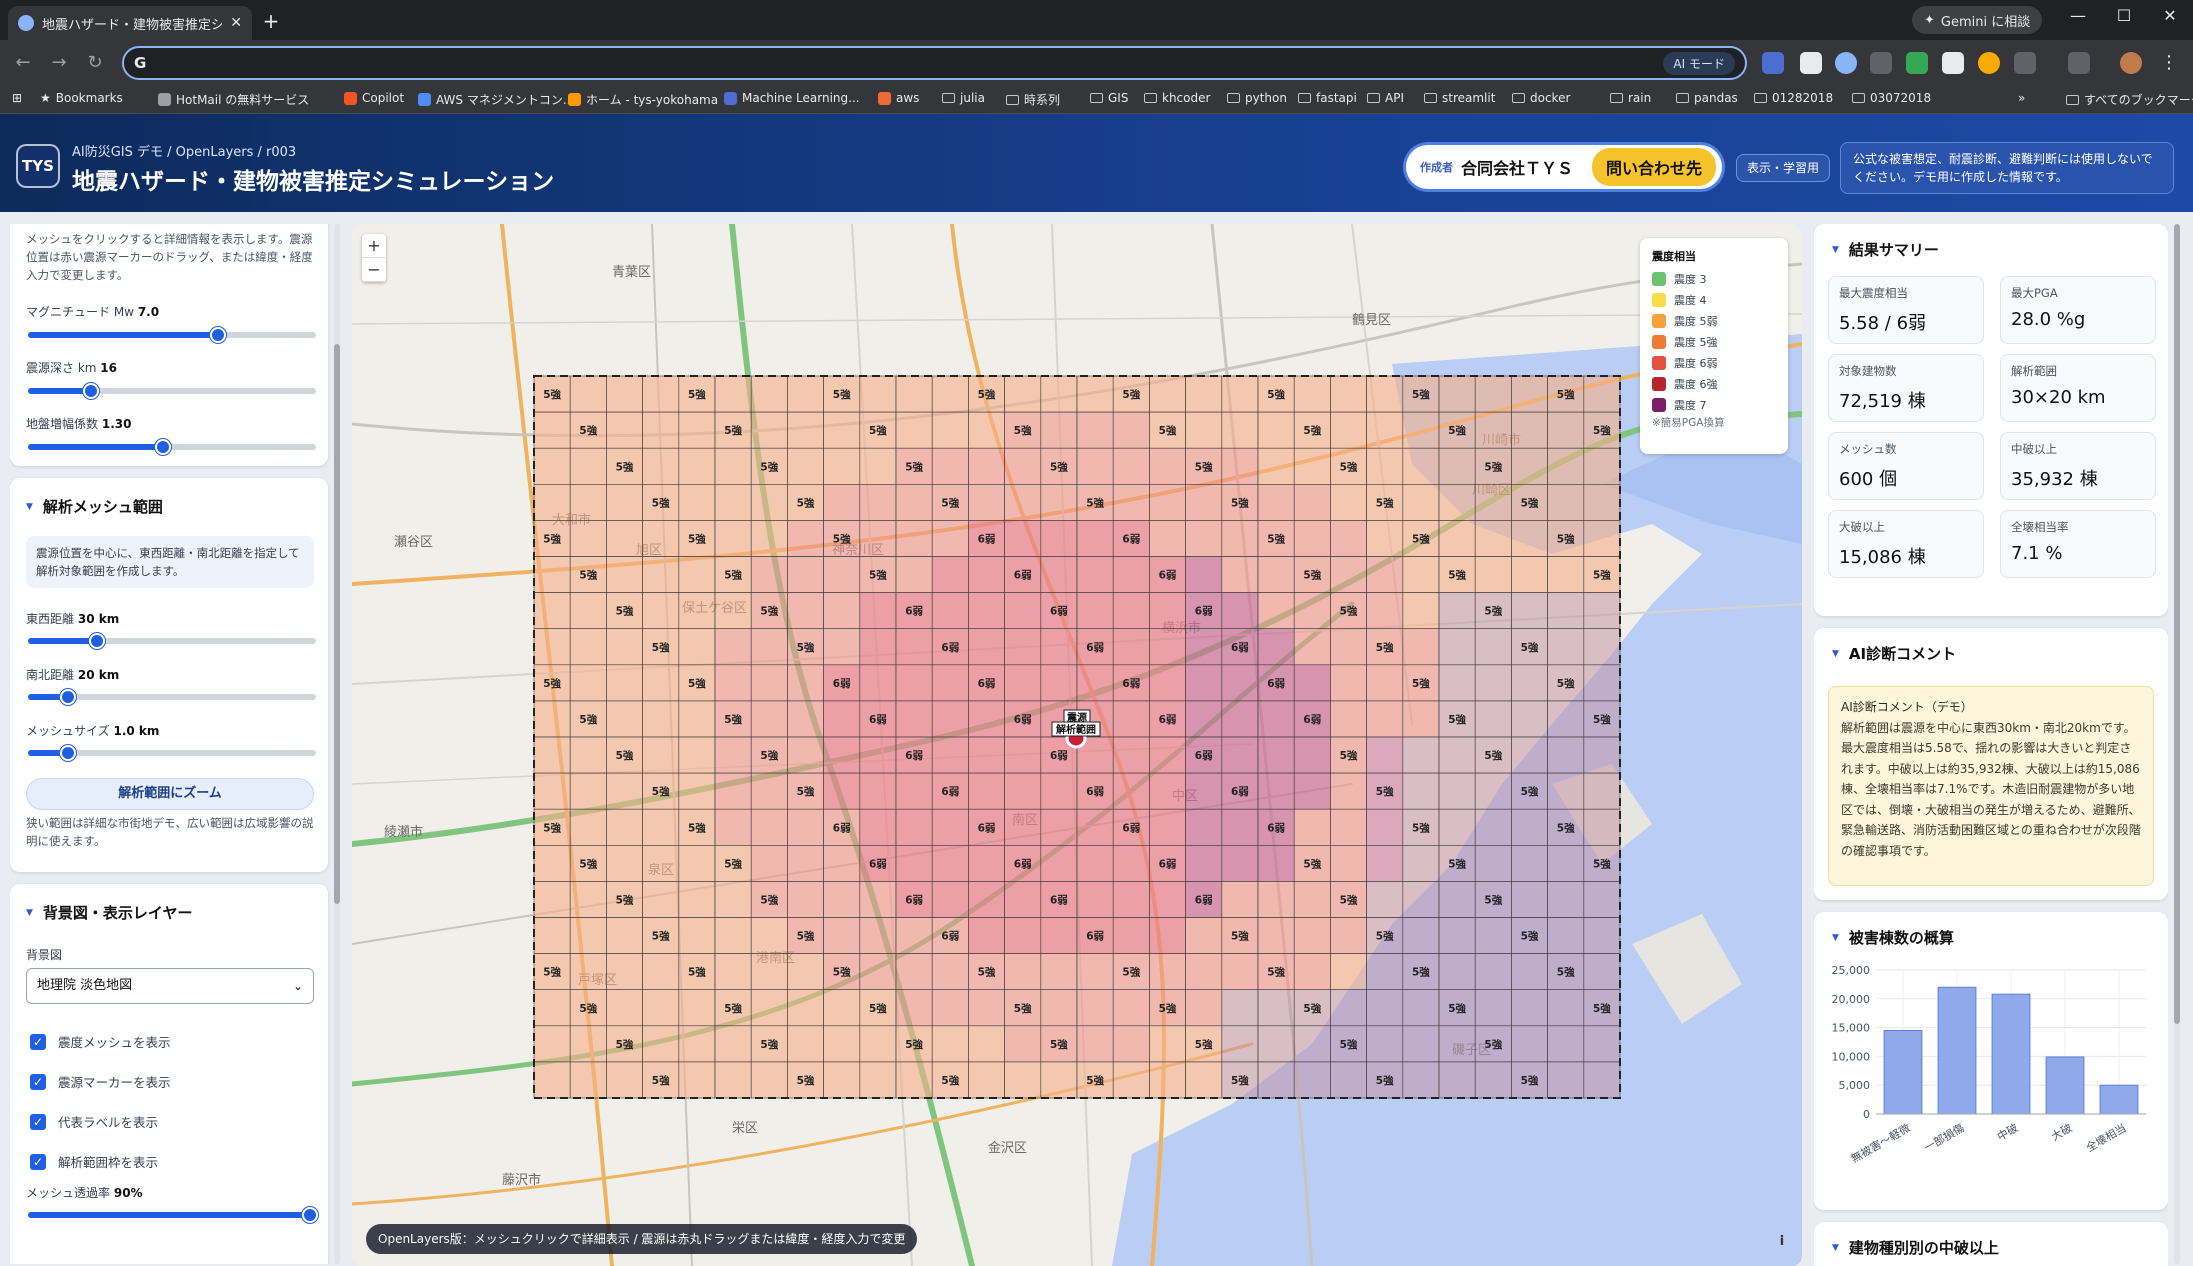 The width and height of the screenshot is (2193, 1266). I want to click on close-window-icon: ✕, so click(2170, 15).